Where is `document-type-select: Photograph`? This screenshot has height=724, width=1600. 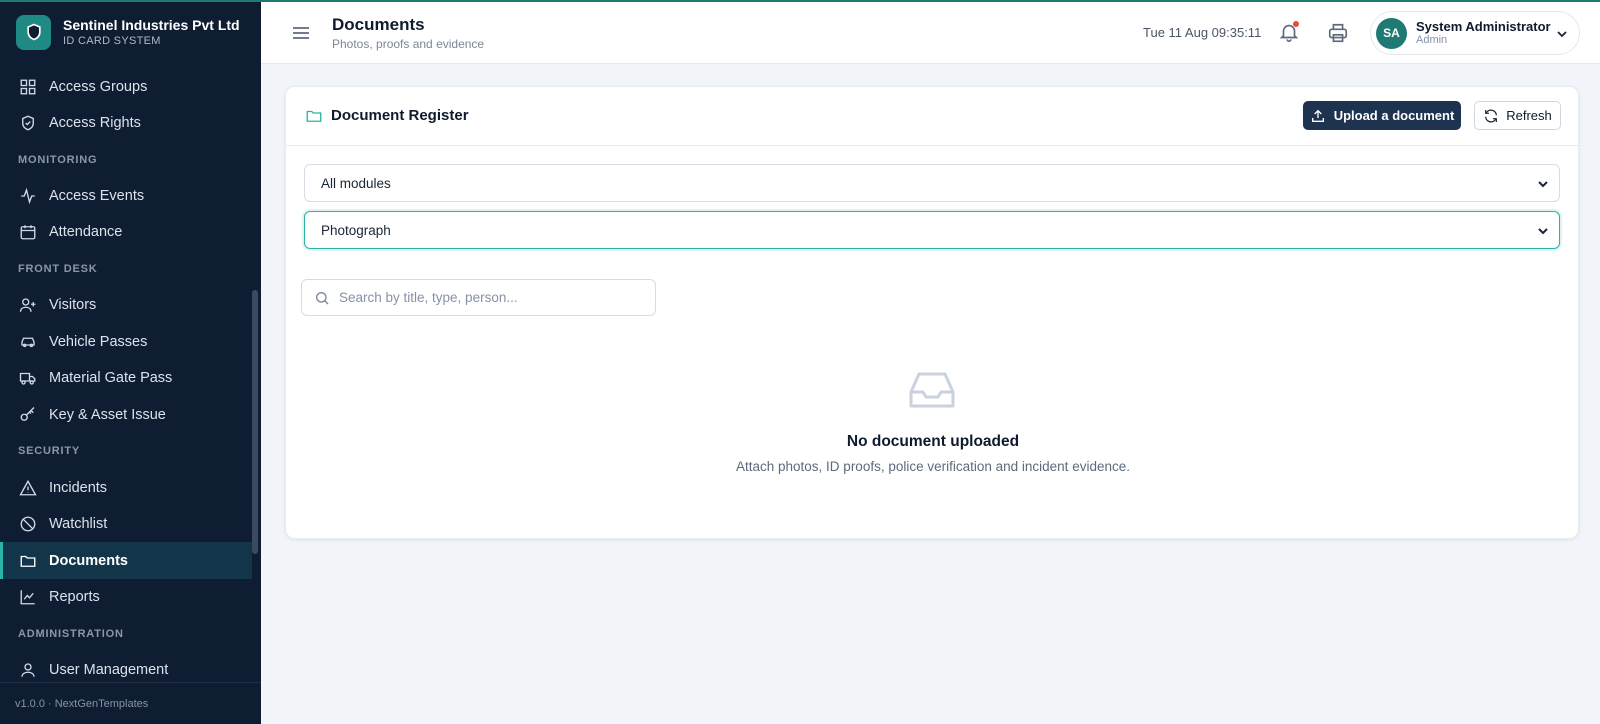
document-type-select: Photograph is located at coordinates (932, 230).